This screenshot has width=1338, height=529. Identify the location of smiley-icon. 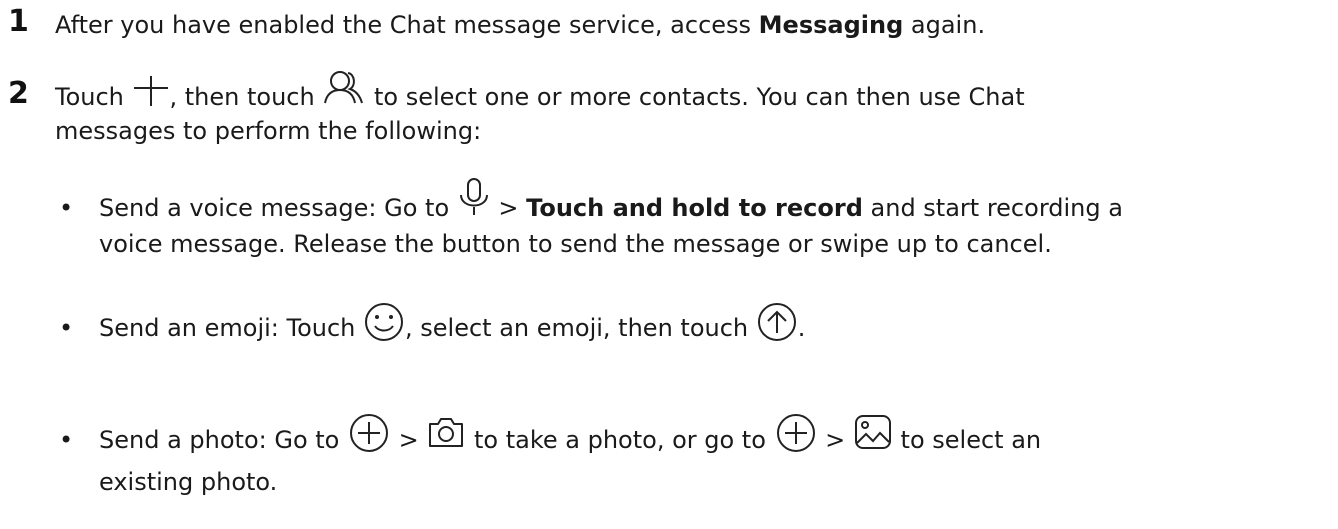
(384, 322).